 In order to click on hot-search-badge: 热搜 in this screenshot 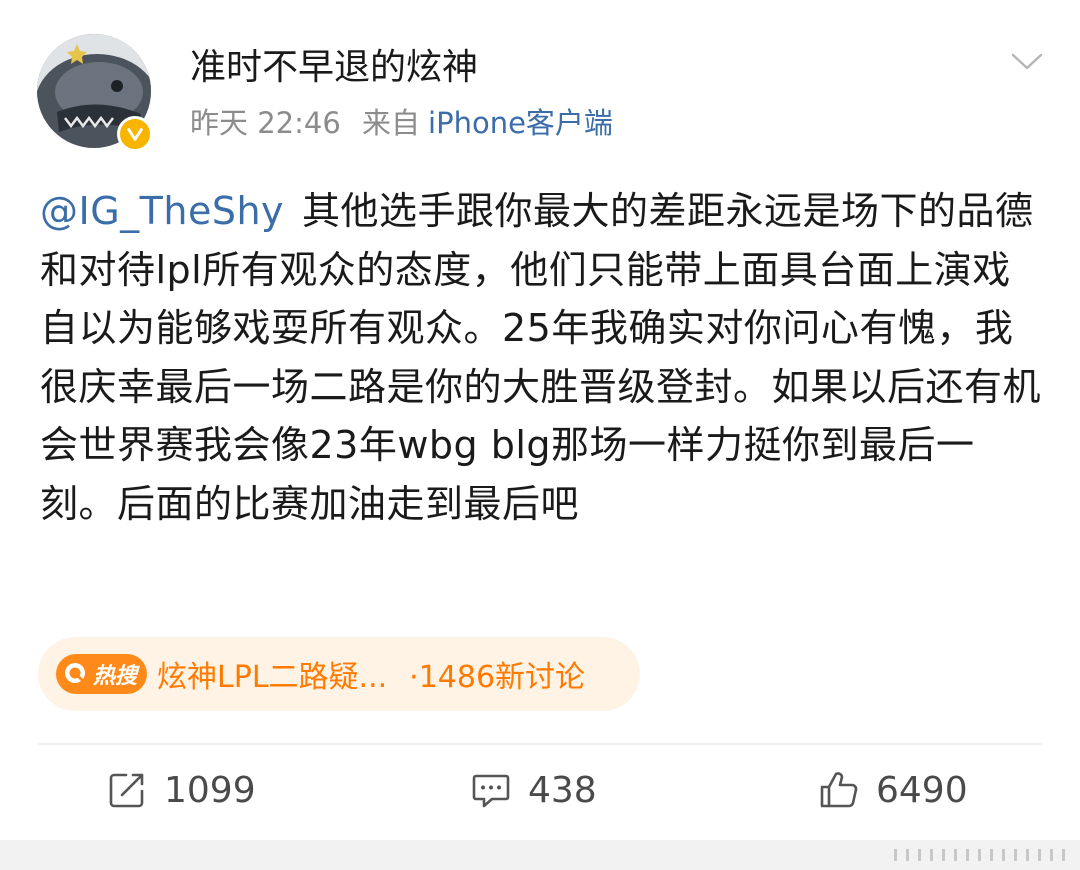, I will do `click(102, 674)`.